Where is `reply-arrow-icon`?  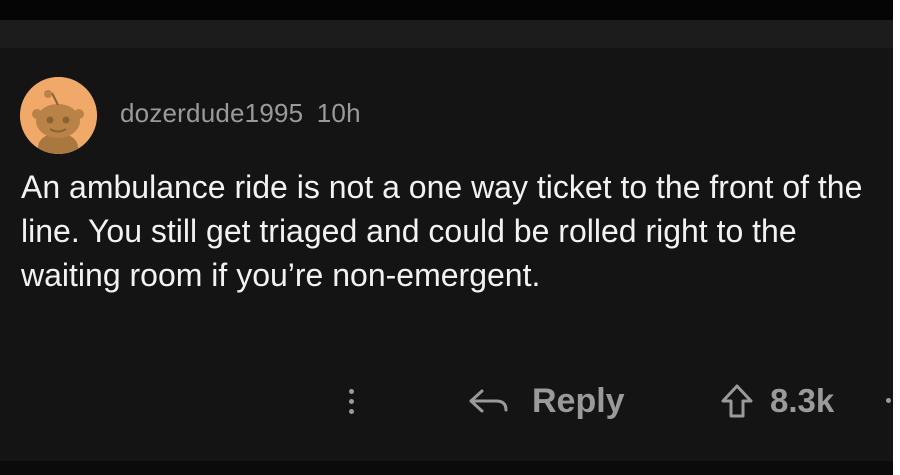 reply-arrow-icon is located at coordinates (488, 401).